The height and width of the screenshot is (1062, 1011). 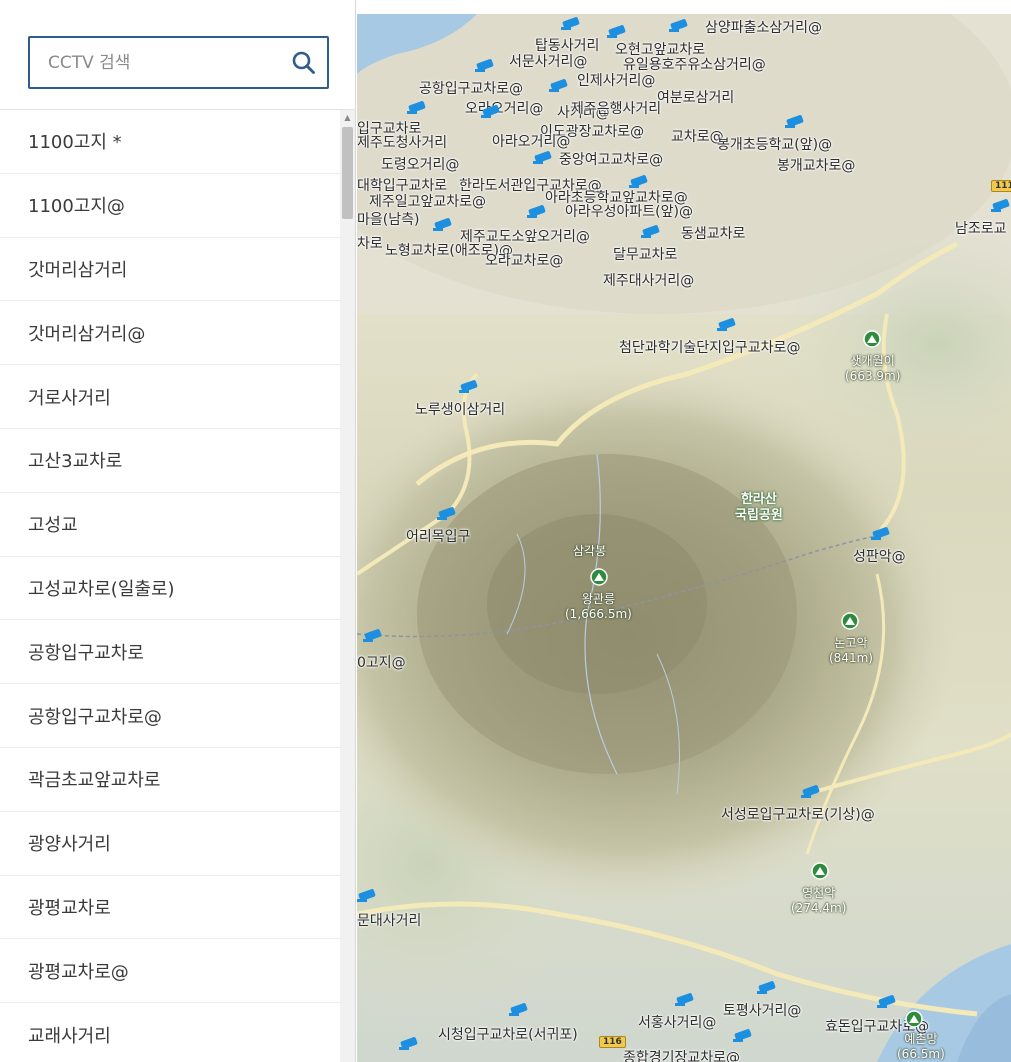 What do you see at coordinates (774, 144) in the screenshot?
I see `cctv-label: 봉개초등학교(앞)@` at bounding box center [774, 144].